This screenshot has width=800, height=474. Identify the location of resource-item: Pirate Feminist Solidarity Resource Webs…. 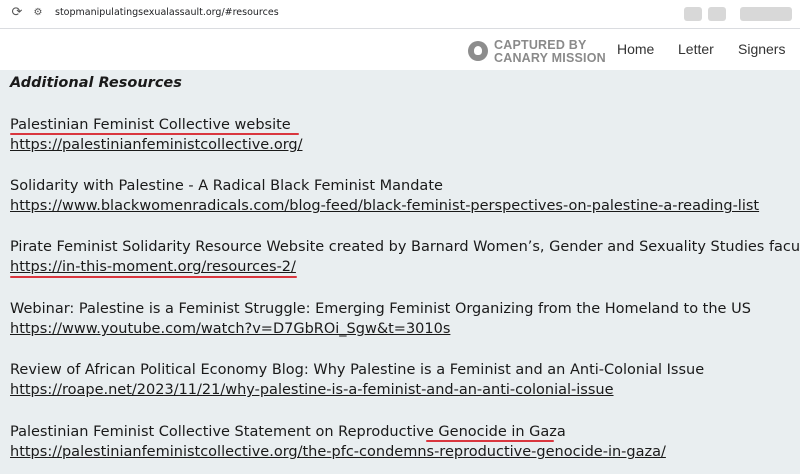
(405, 257).